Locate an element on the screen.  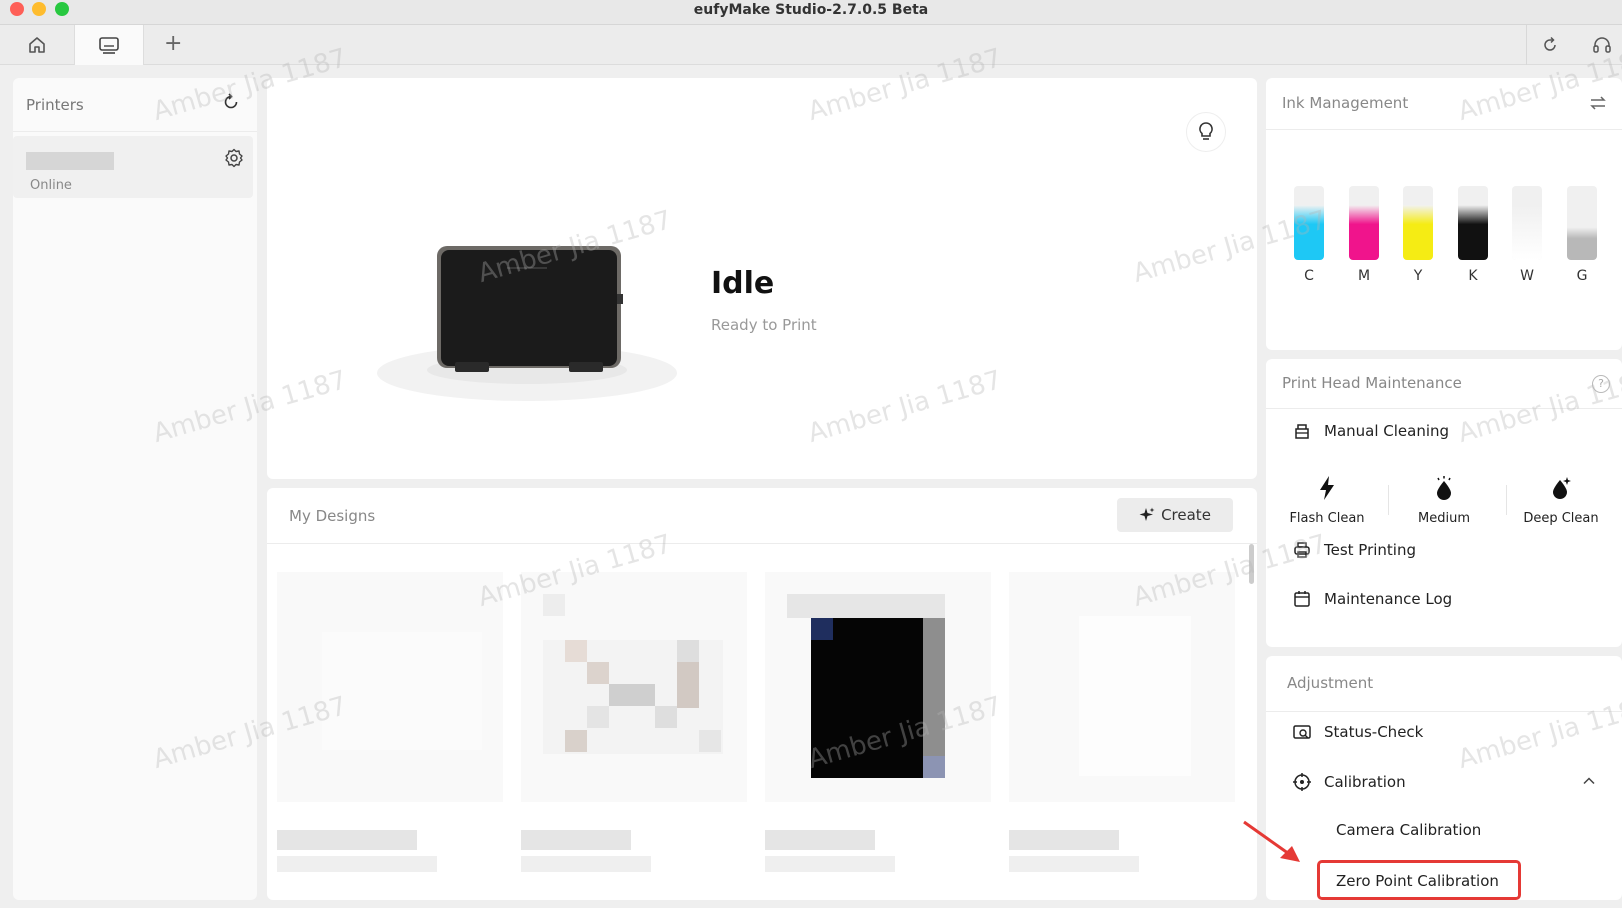
ink-label: Y is located at coordinates (1418, 276).